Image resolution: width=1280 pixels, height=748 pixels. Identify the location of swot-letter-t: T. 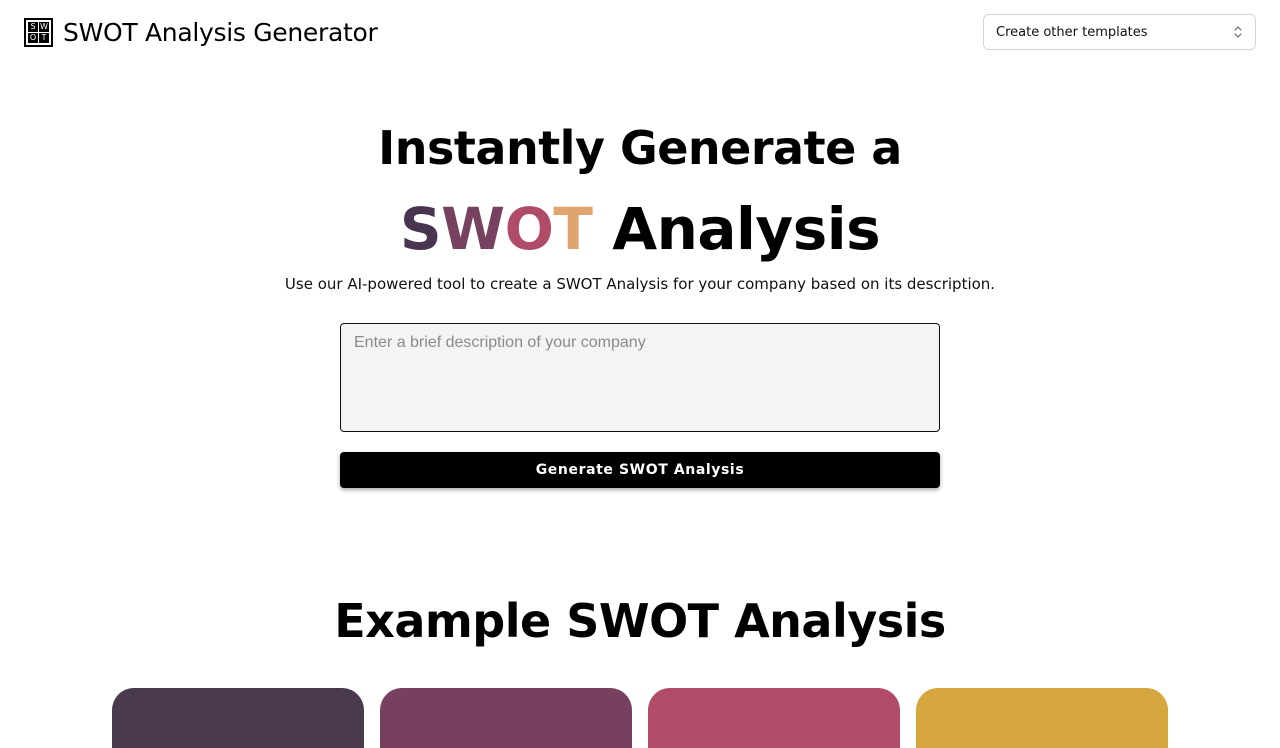
(573, 229).